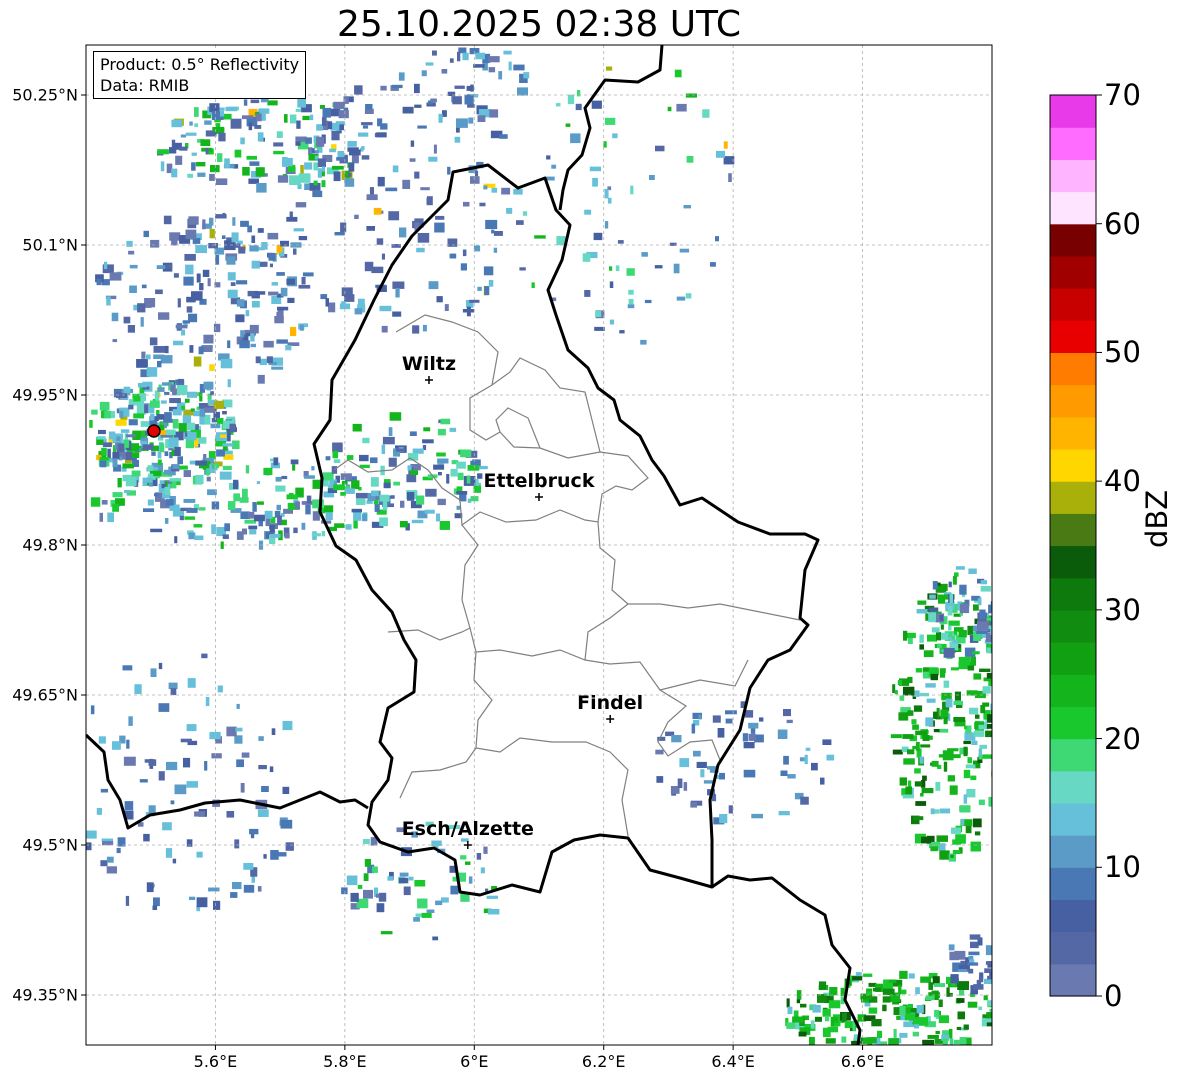  What do you see at coordinates (50, 845) in the screenshot?
I see `lat-tick-label: 49.5°N` at bounding box center [50, 845].